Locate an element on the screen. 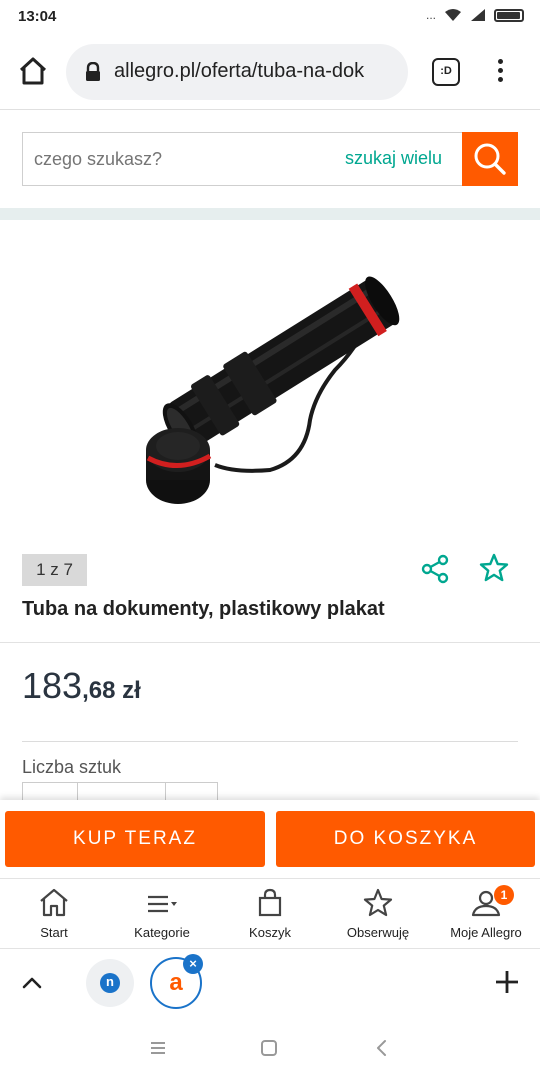 The height and width of the screenshot is (1080, 540). bag-icon is located at coordinates (270, 902).